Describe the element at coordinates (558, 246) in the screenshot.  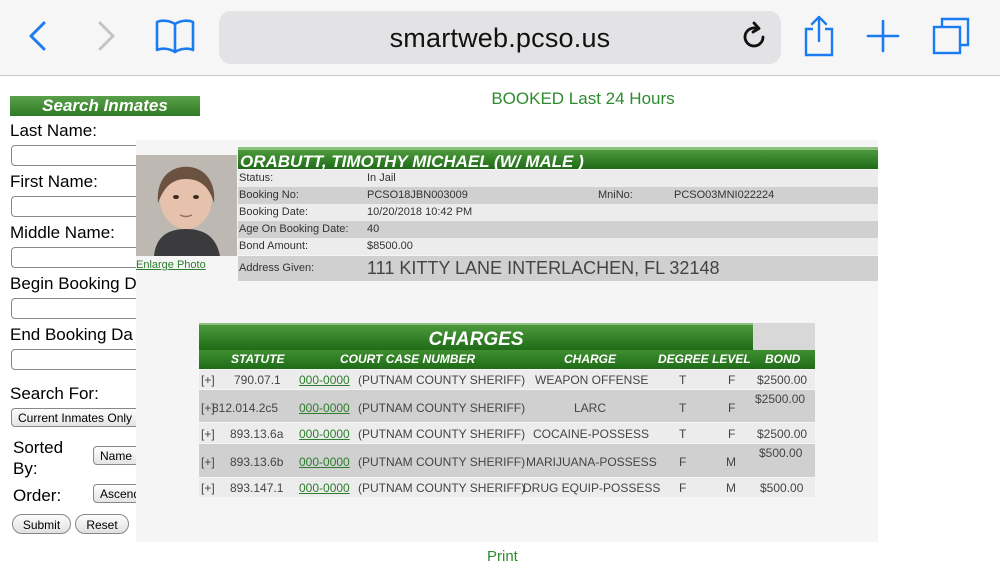
I see `bond-row: Bond Amount: $8500.00` at that location.